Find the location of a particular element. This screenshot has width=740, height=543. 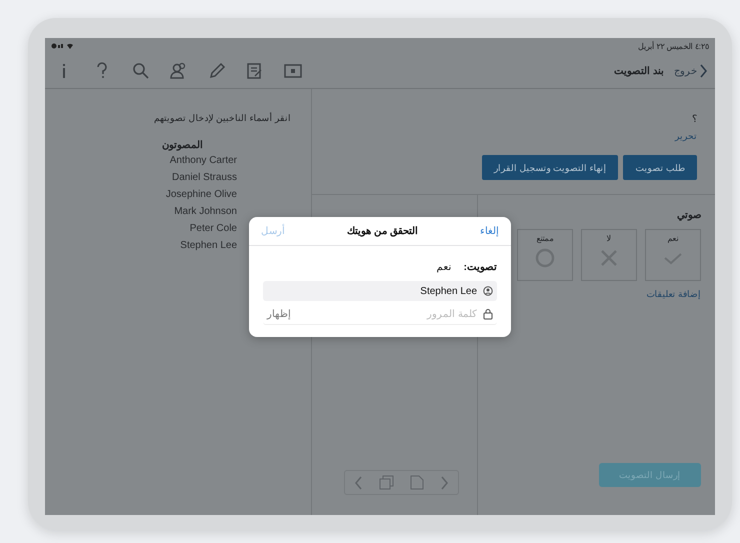

voters-heading: المصوتون is located at coordinates (182, 145).